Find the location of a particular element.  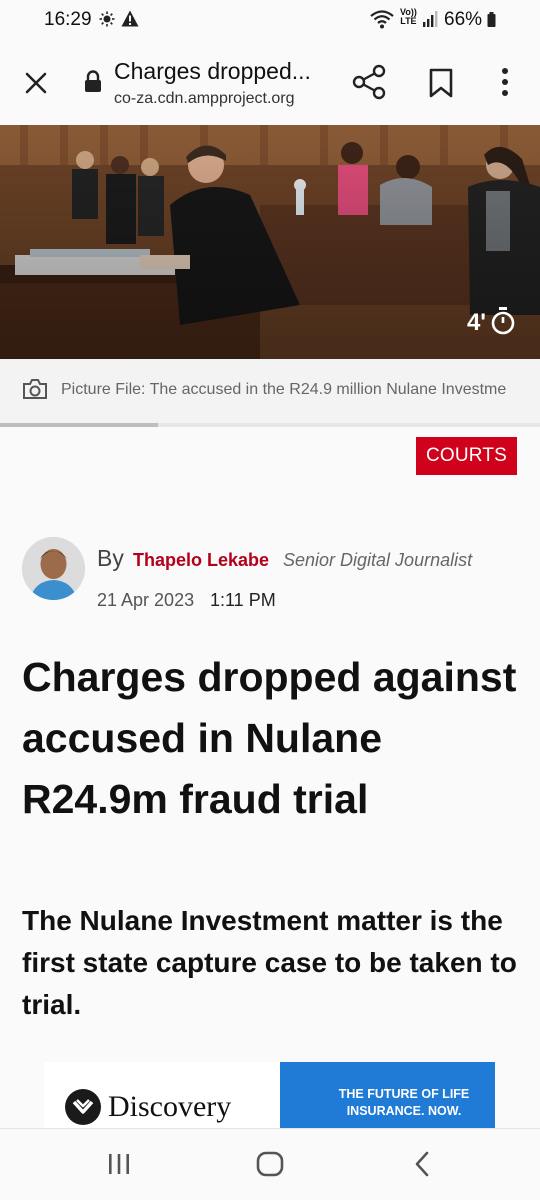

lte-indicator: Vo)) LTE is located at coordinates (408, 17).